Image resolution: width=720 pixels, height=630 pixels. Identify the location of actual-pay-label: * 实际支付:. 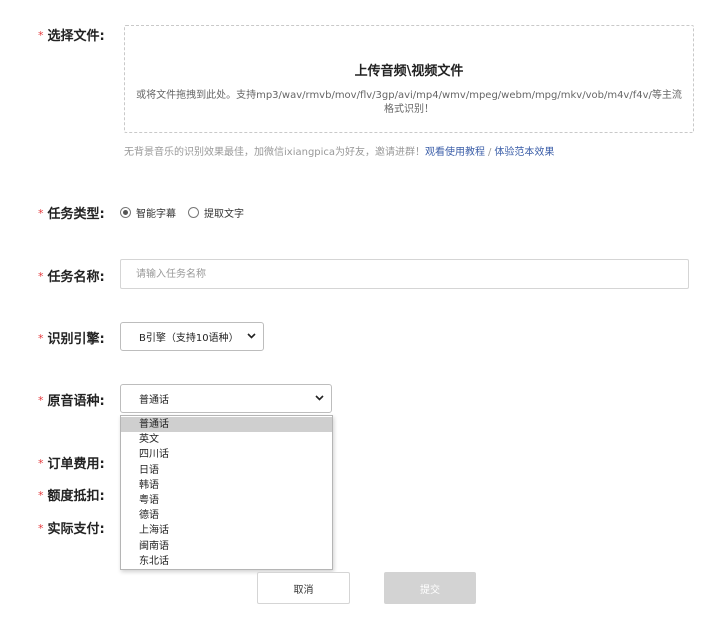
(71, 527).